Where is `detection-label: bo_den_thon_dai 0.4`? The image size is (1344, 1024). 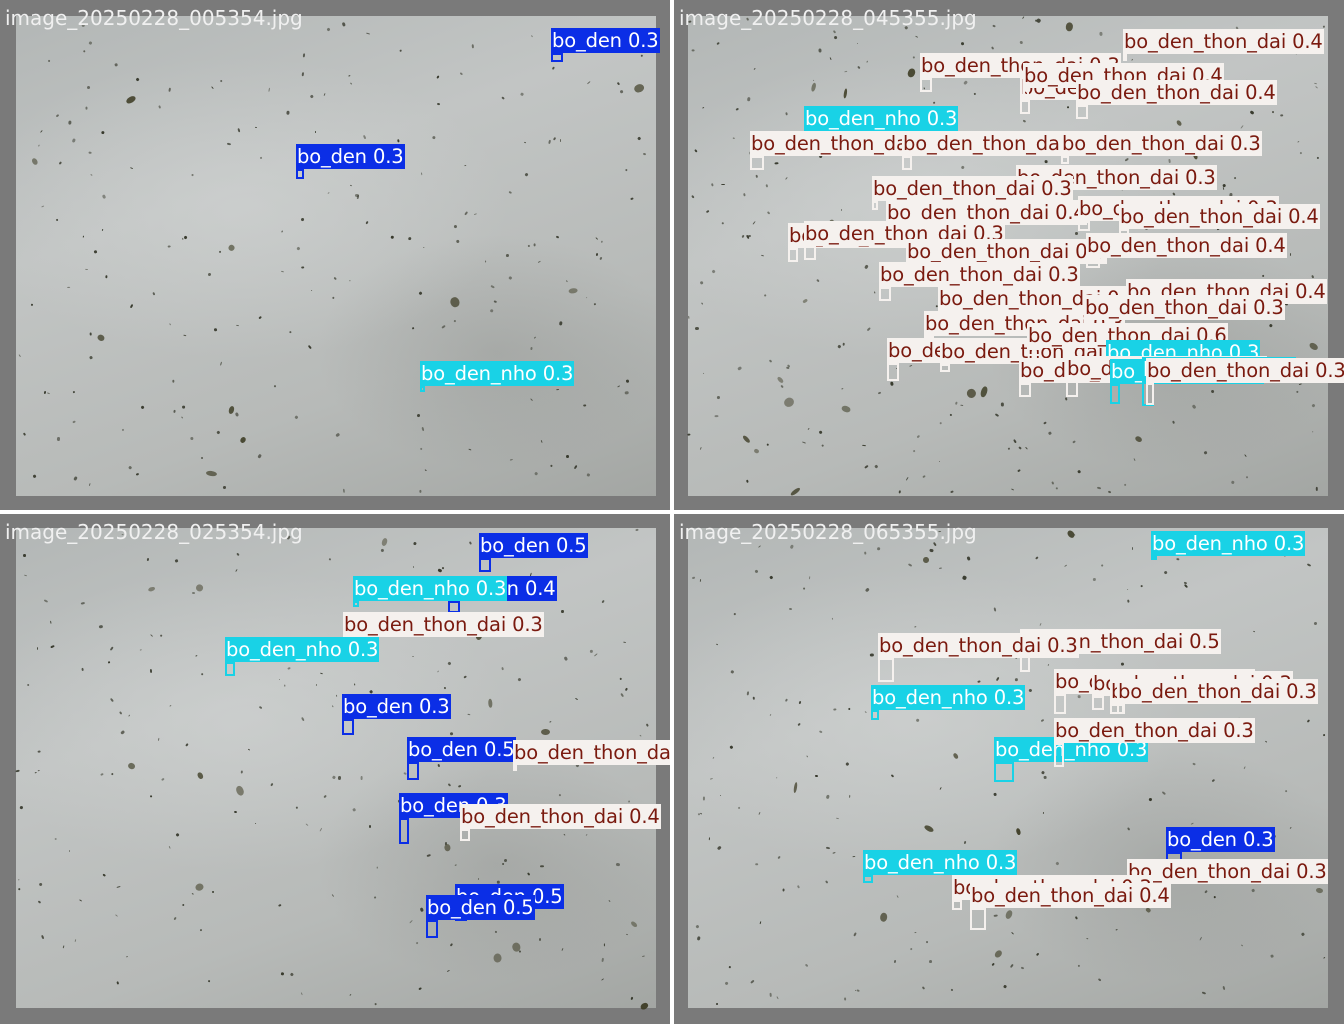 detection-label: bo_den_thon_dai 0.4 is located at coordinates (1070, 895).